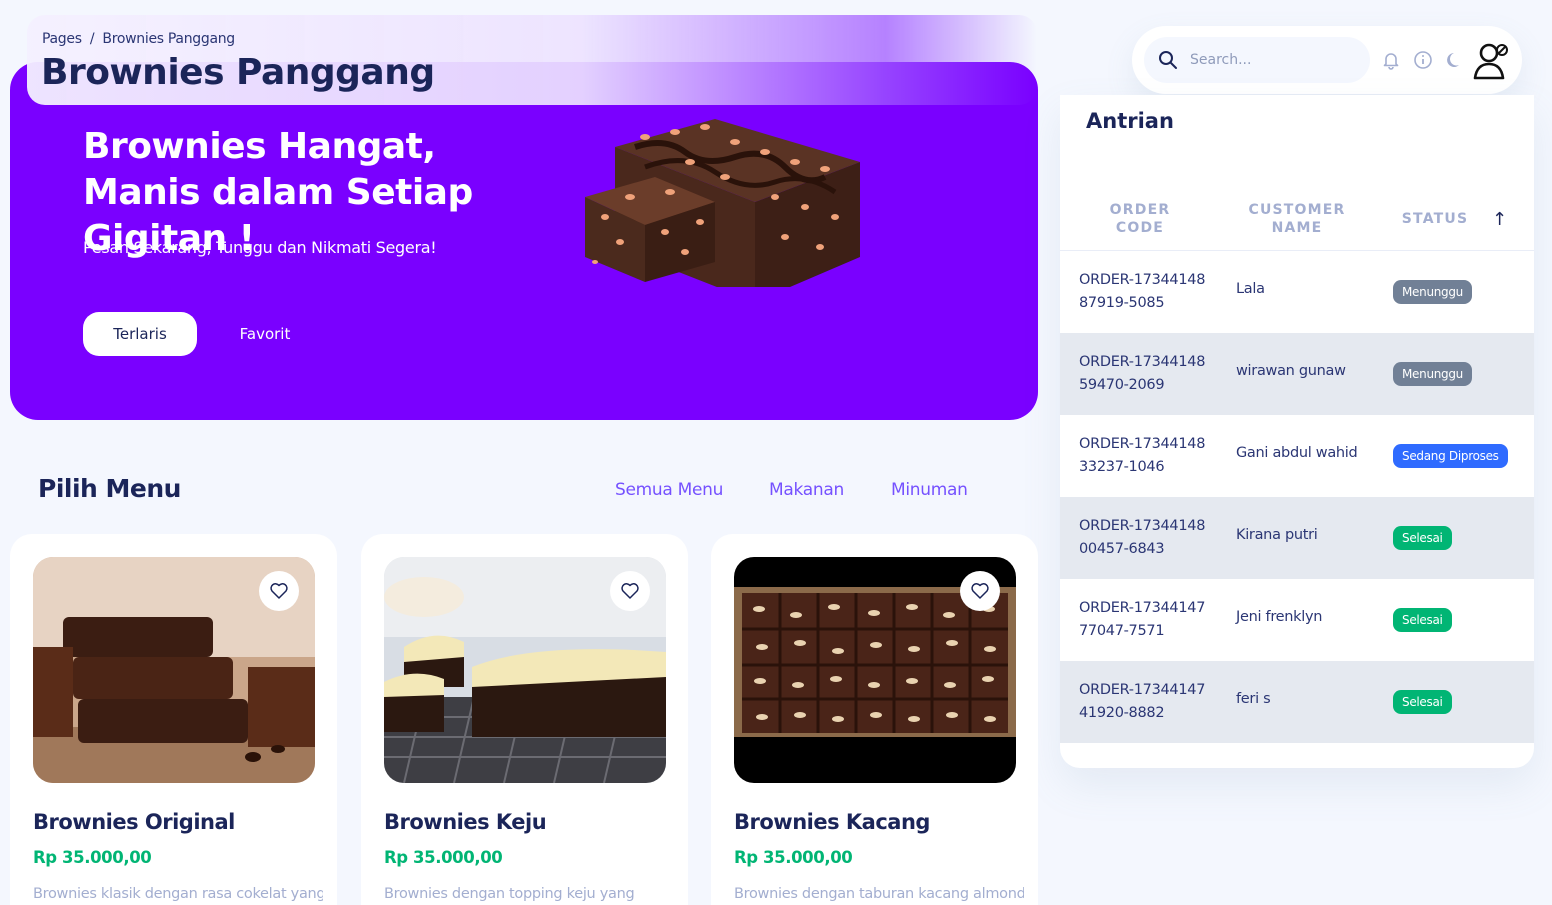 The image size is (1552, 905). What do you see at coordinates (1142, 619) in the screenshot?
I see `order-code: ORDER-17344147 77047-7571` at bounding box center [1142, 619].